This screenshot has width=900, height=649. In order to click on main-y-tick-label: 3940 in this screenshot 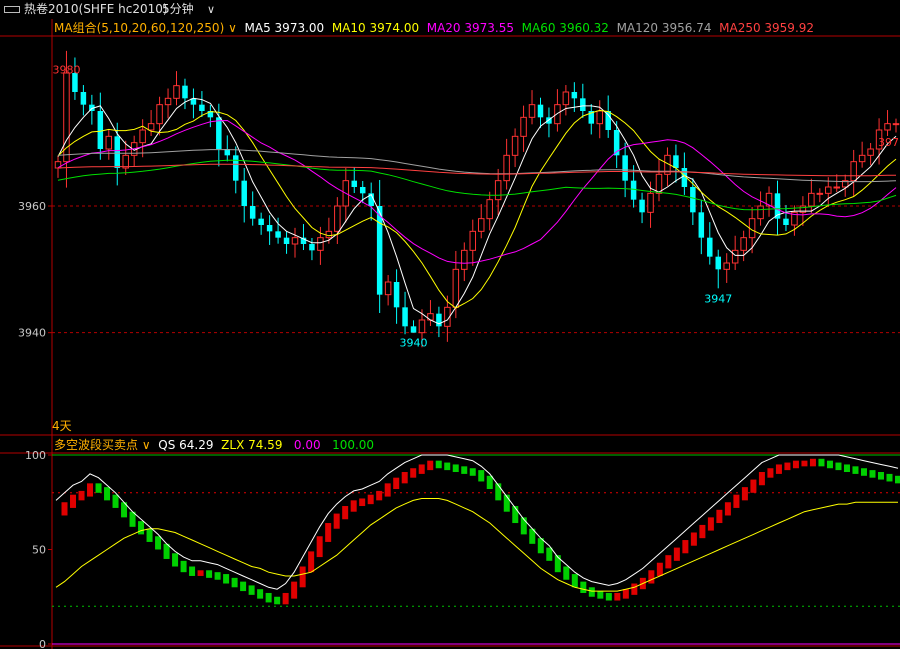, I will do `click(32, 333)`.